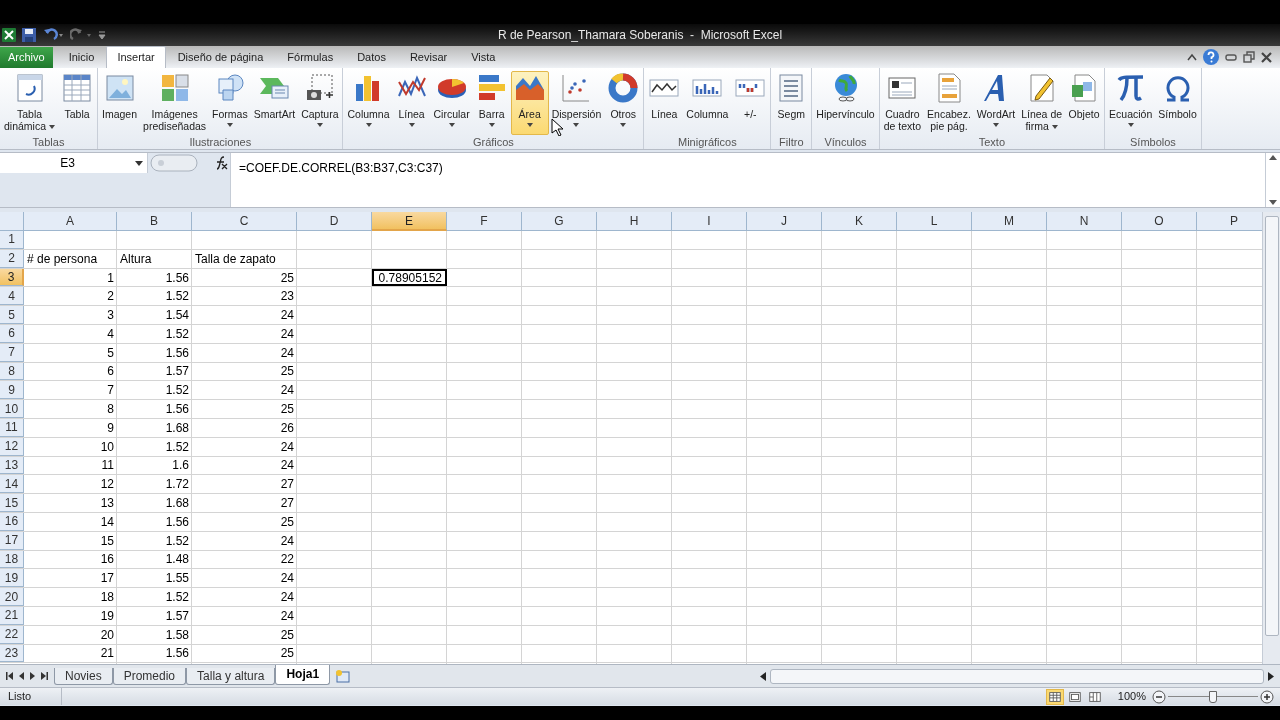  Describe the element at coordinates (1159, 221) in the screenshot. I see `column-header: O` at that location.